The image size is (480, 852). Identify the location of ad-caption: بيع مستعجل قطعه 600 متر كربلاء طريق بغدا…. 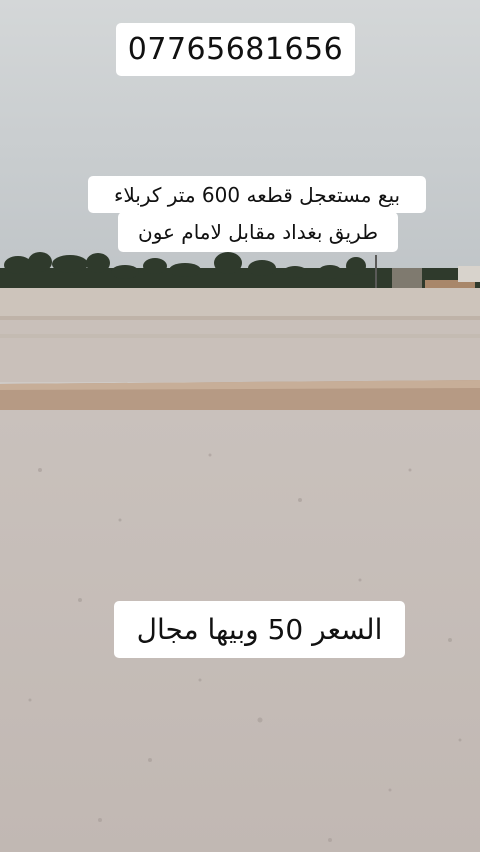
(257, 216).